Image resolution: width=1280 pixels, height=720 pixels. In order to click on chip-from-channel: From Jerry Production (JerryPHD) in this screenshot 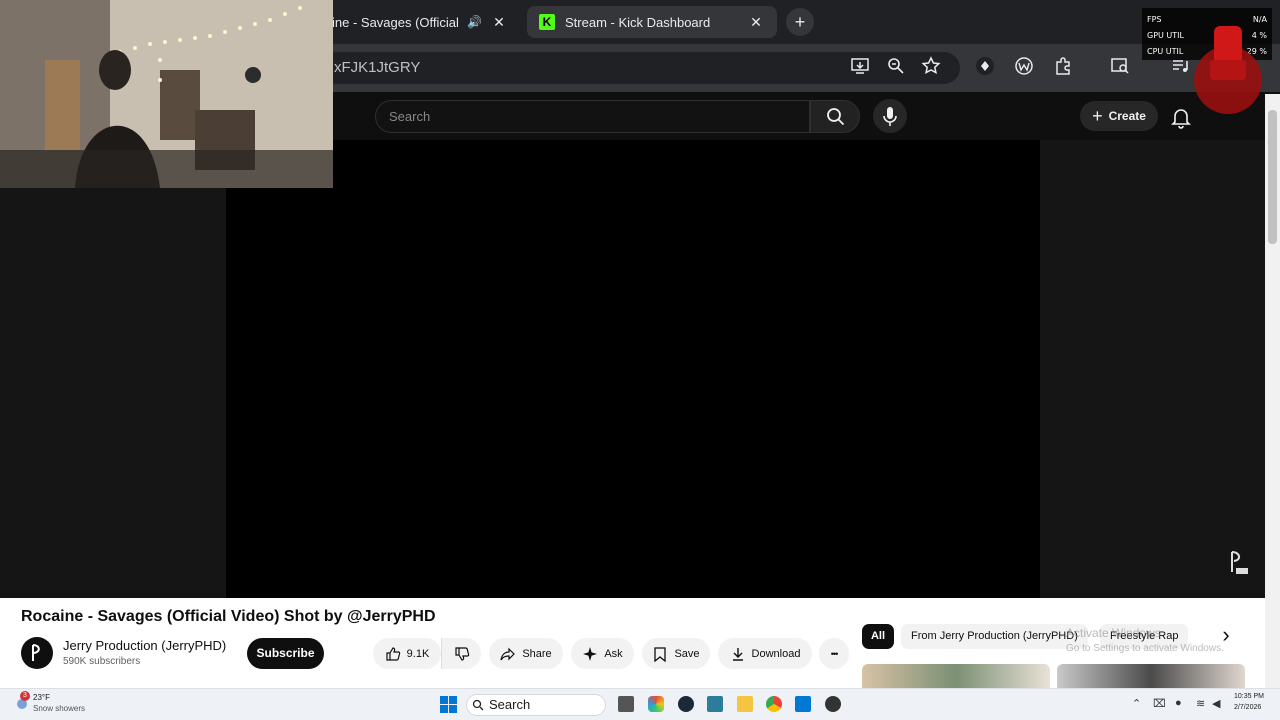, I will do `click(994, 636)`.